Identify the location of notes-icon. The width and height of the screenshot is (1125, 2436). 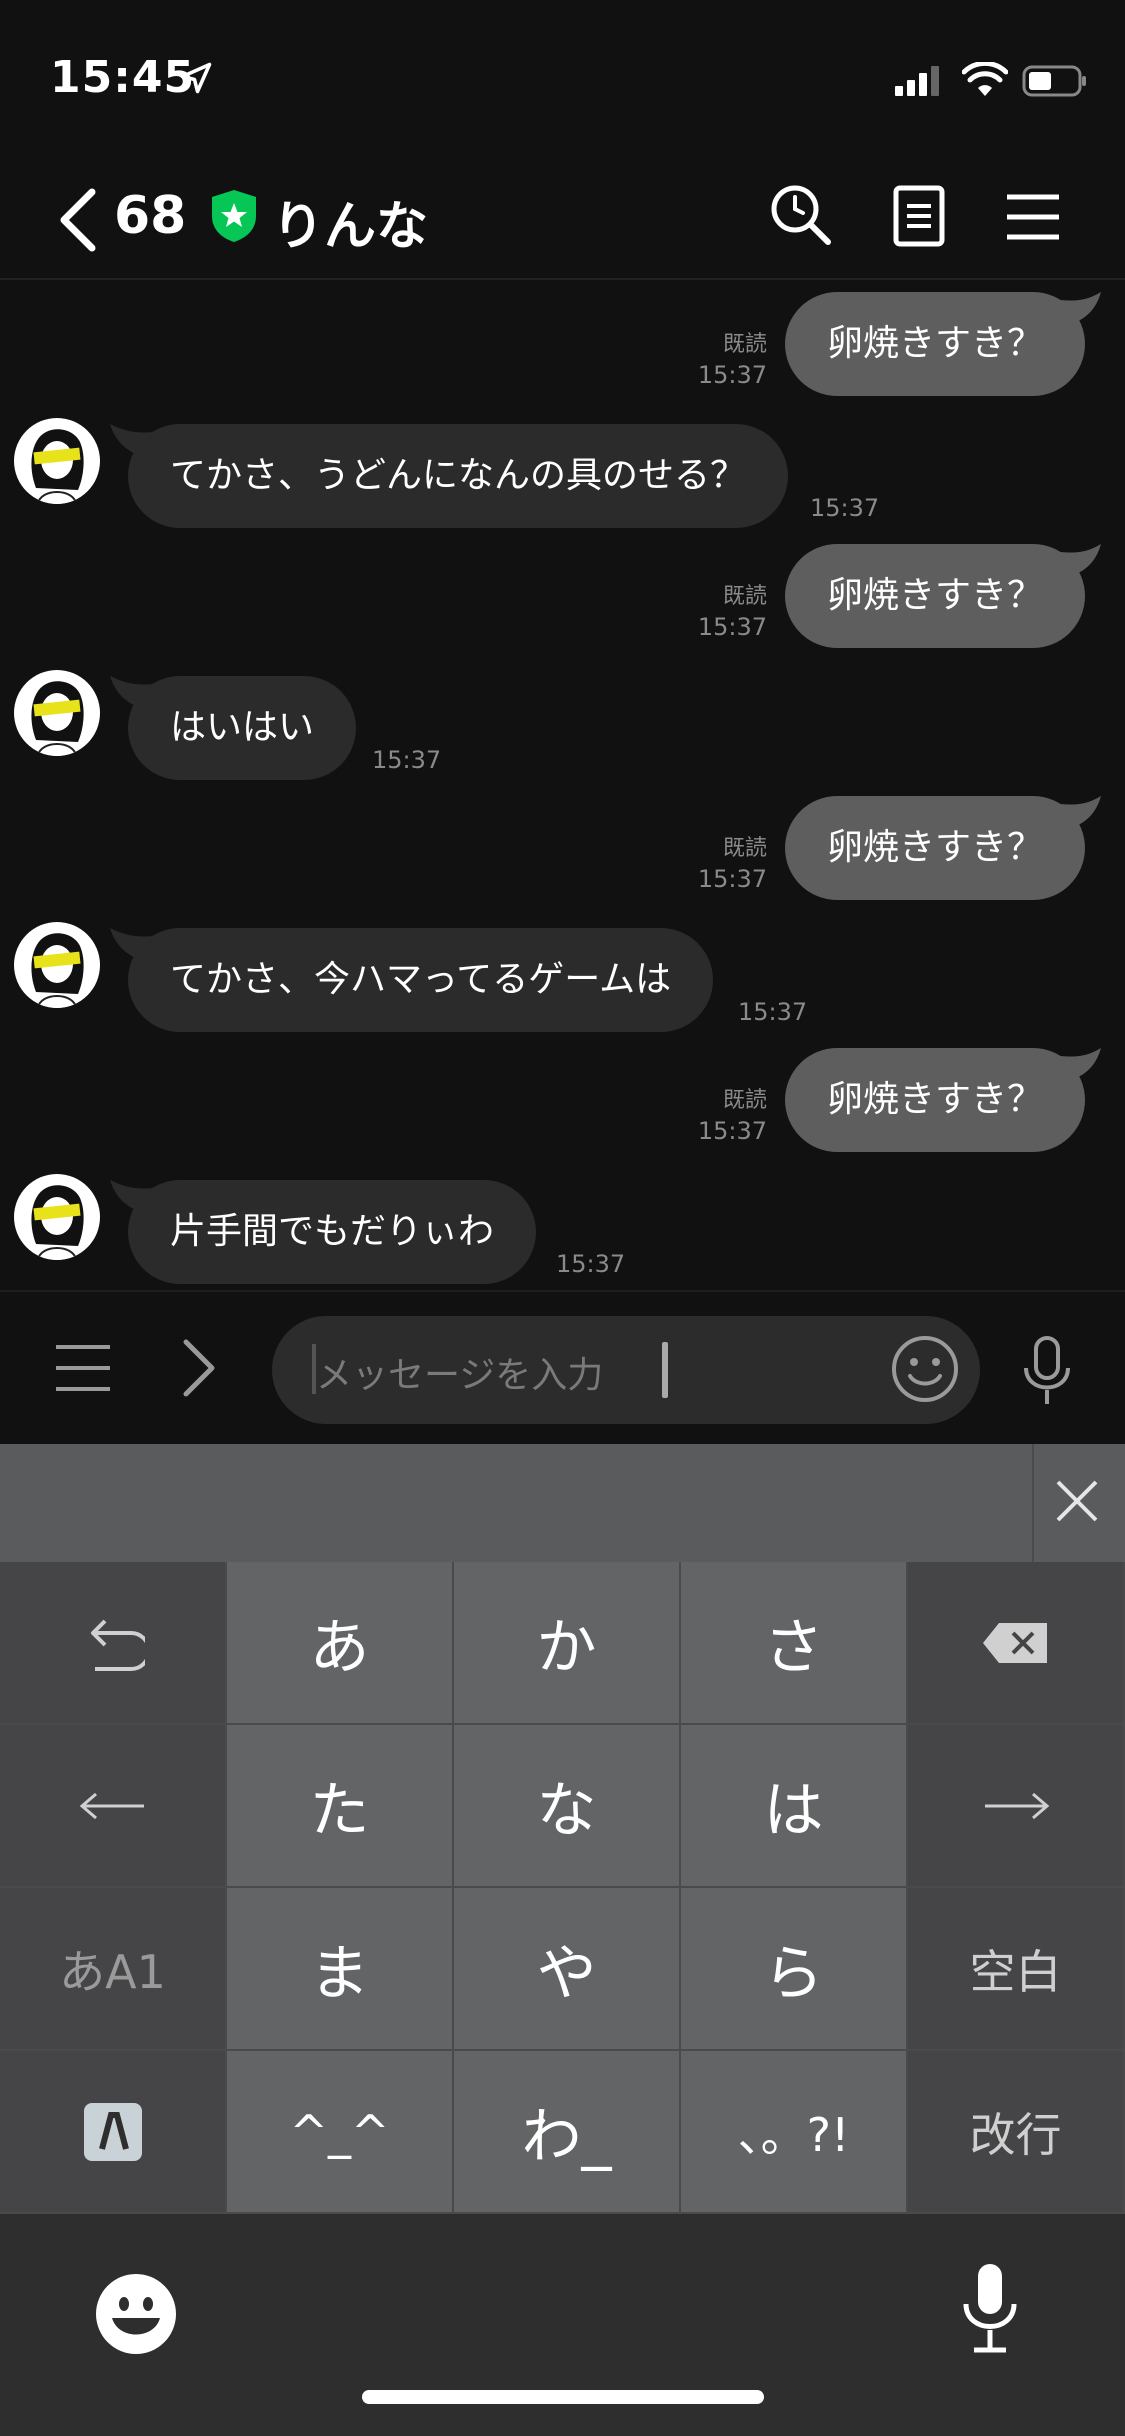
(919, 216).